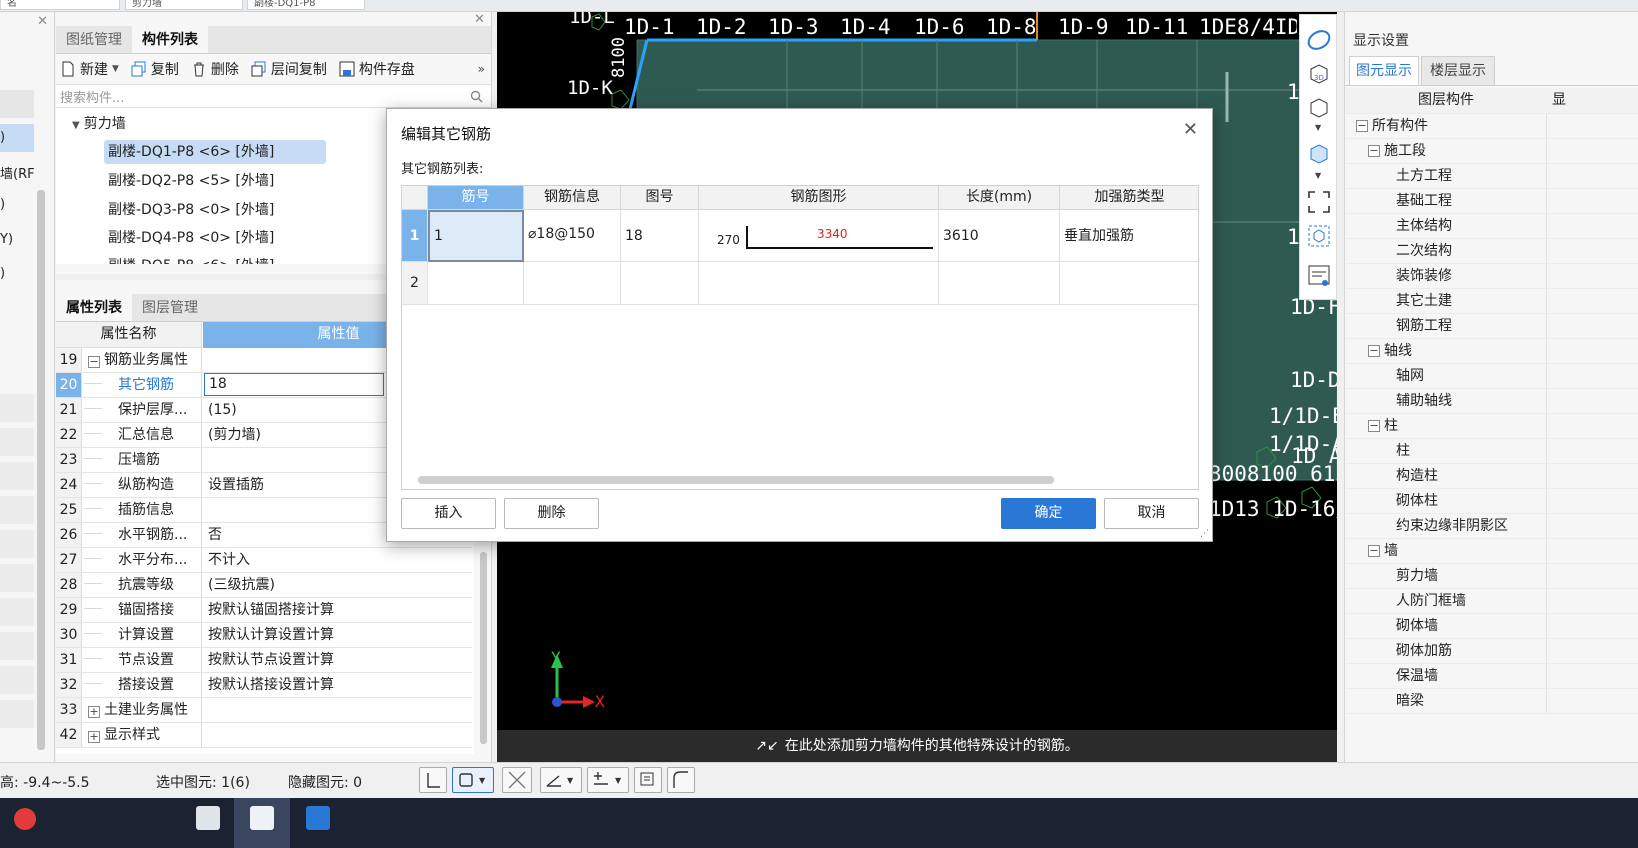 The height and width of the screenshot is (848, 1638). Describe the element at coordinates (1492, 276) in the screenshot. I see `layer-row: 装饰装修` at that location.